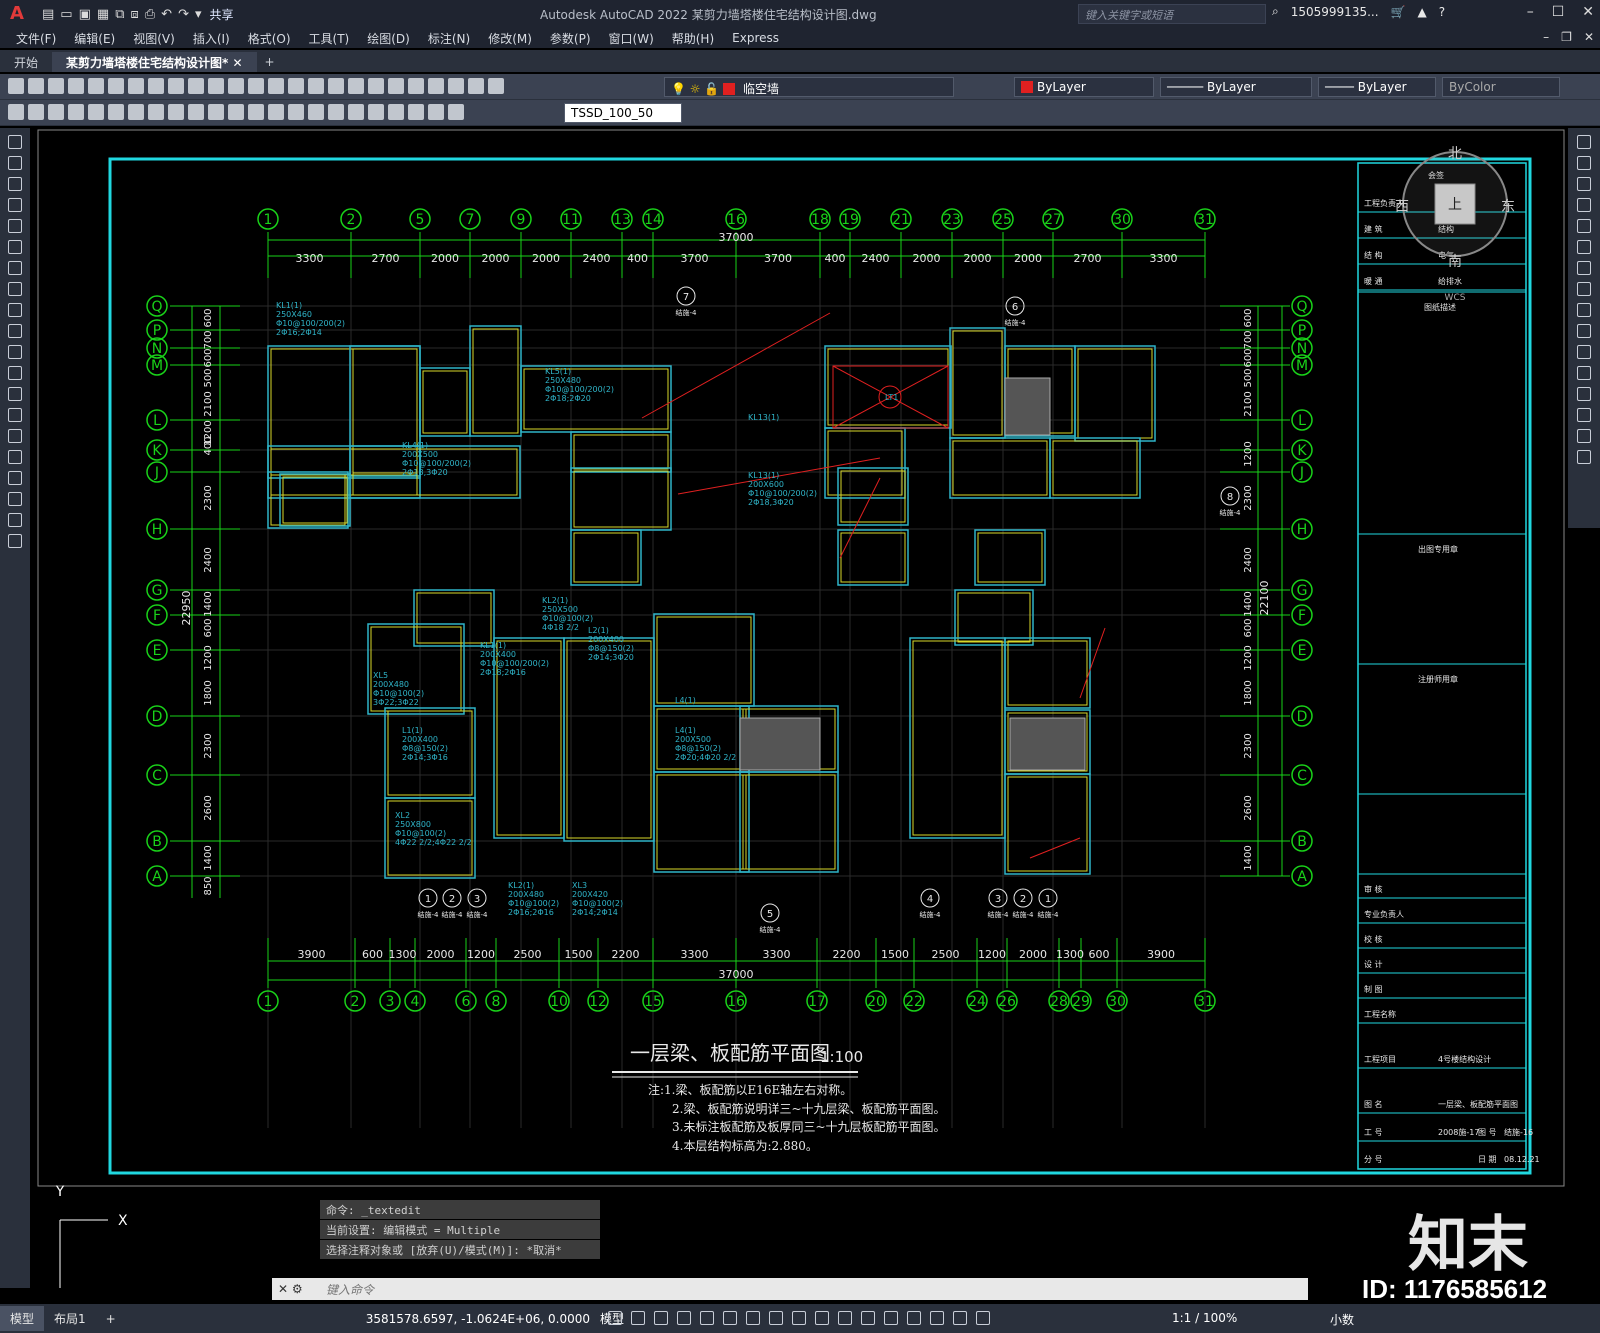  What do you see at coordinates (449, 38) in the screenshot?
I see `menu-dimension: 标注(N)` at bounding box center [449, 38].